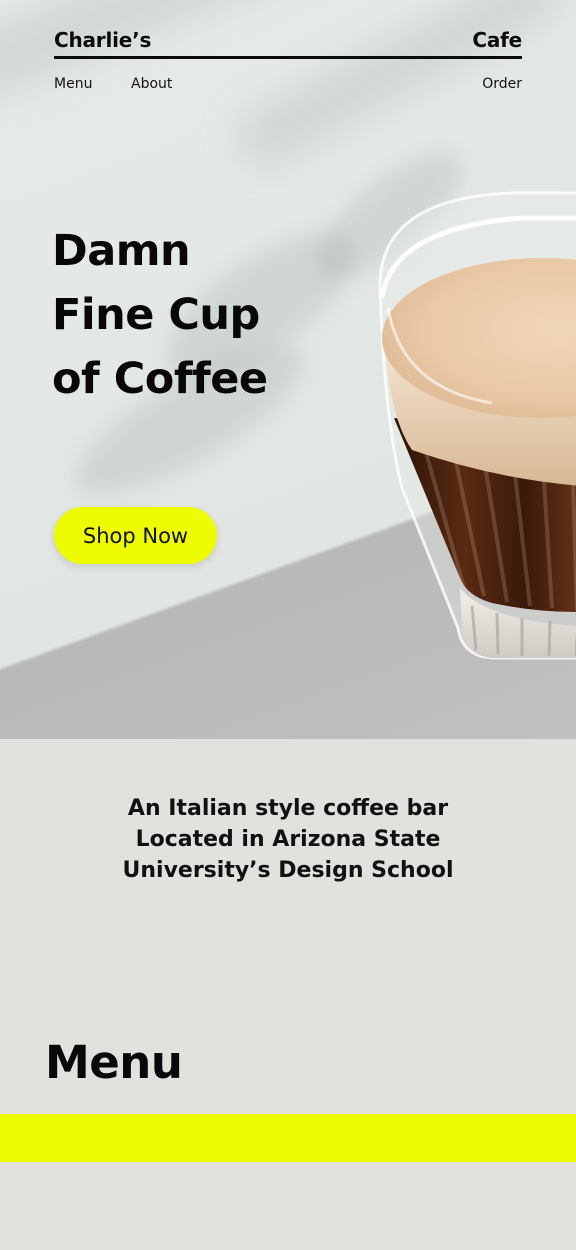  Describe the element at coordinates (135, 535) in the screenshot. I see `shop-now-button: Shop Now` at that location.